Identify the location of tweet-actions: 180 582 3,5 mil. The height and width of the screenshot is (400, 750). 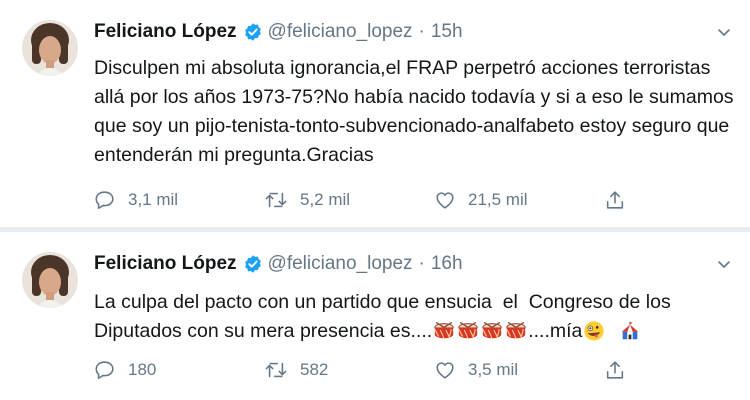
(374, 370).